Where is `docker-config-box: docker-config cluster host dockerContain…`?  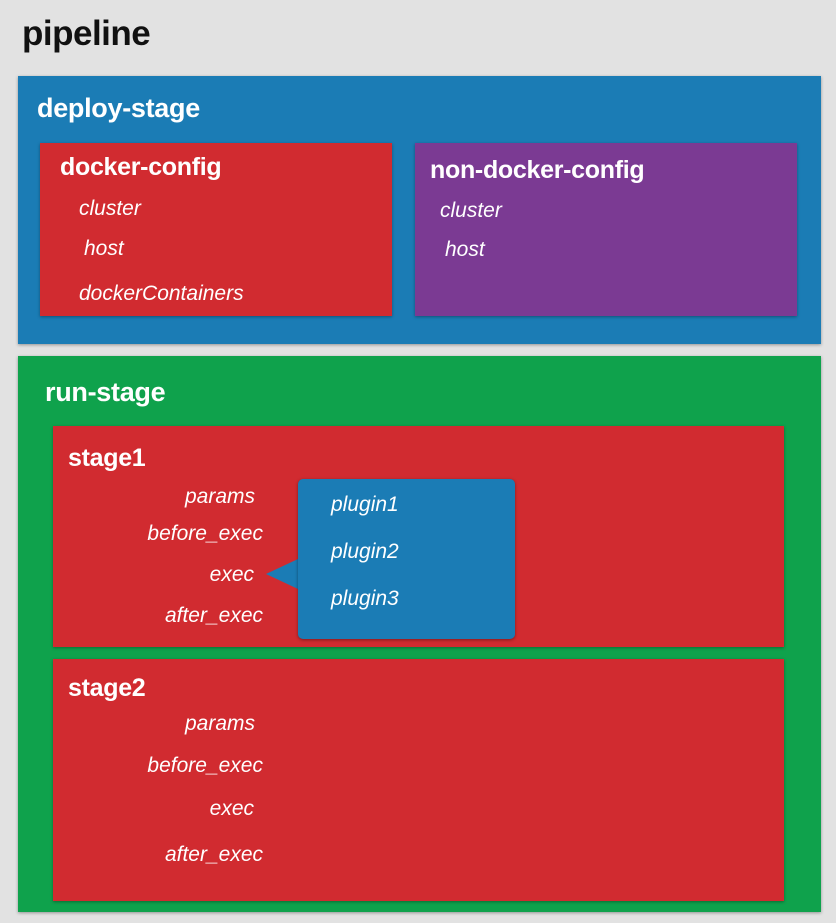
docker-config-box: docker-config cluster host dockerContain… is located at coordinates (216, 229).